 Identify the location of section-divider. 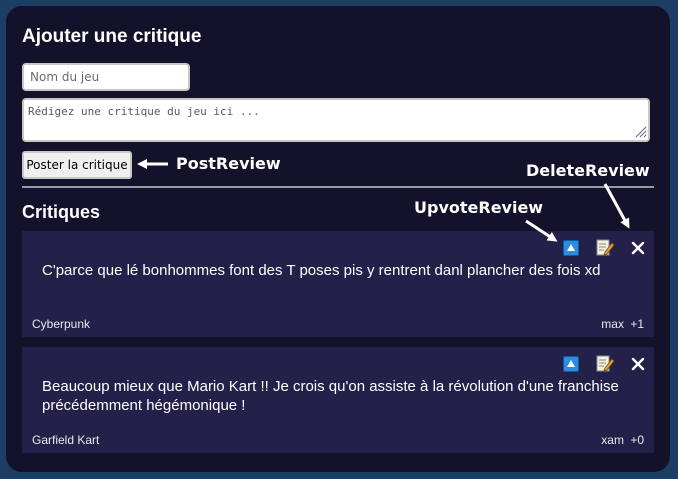
(338, 187).